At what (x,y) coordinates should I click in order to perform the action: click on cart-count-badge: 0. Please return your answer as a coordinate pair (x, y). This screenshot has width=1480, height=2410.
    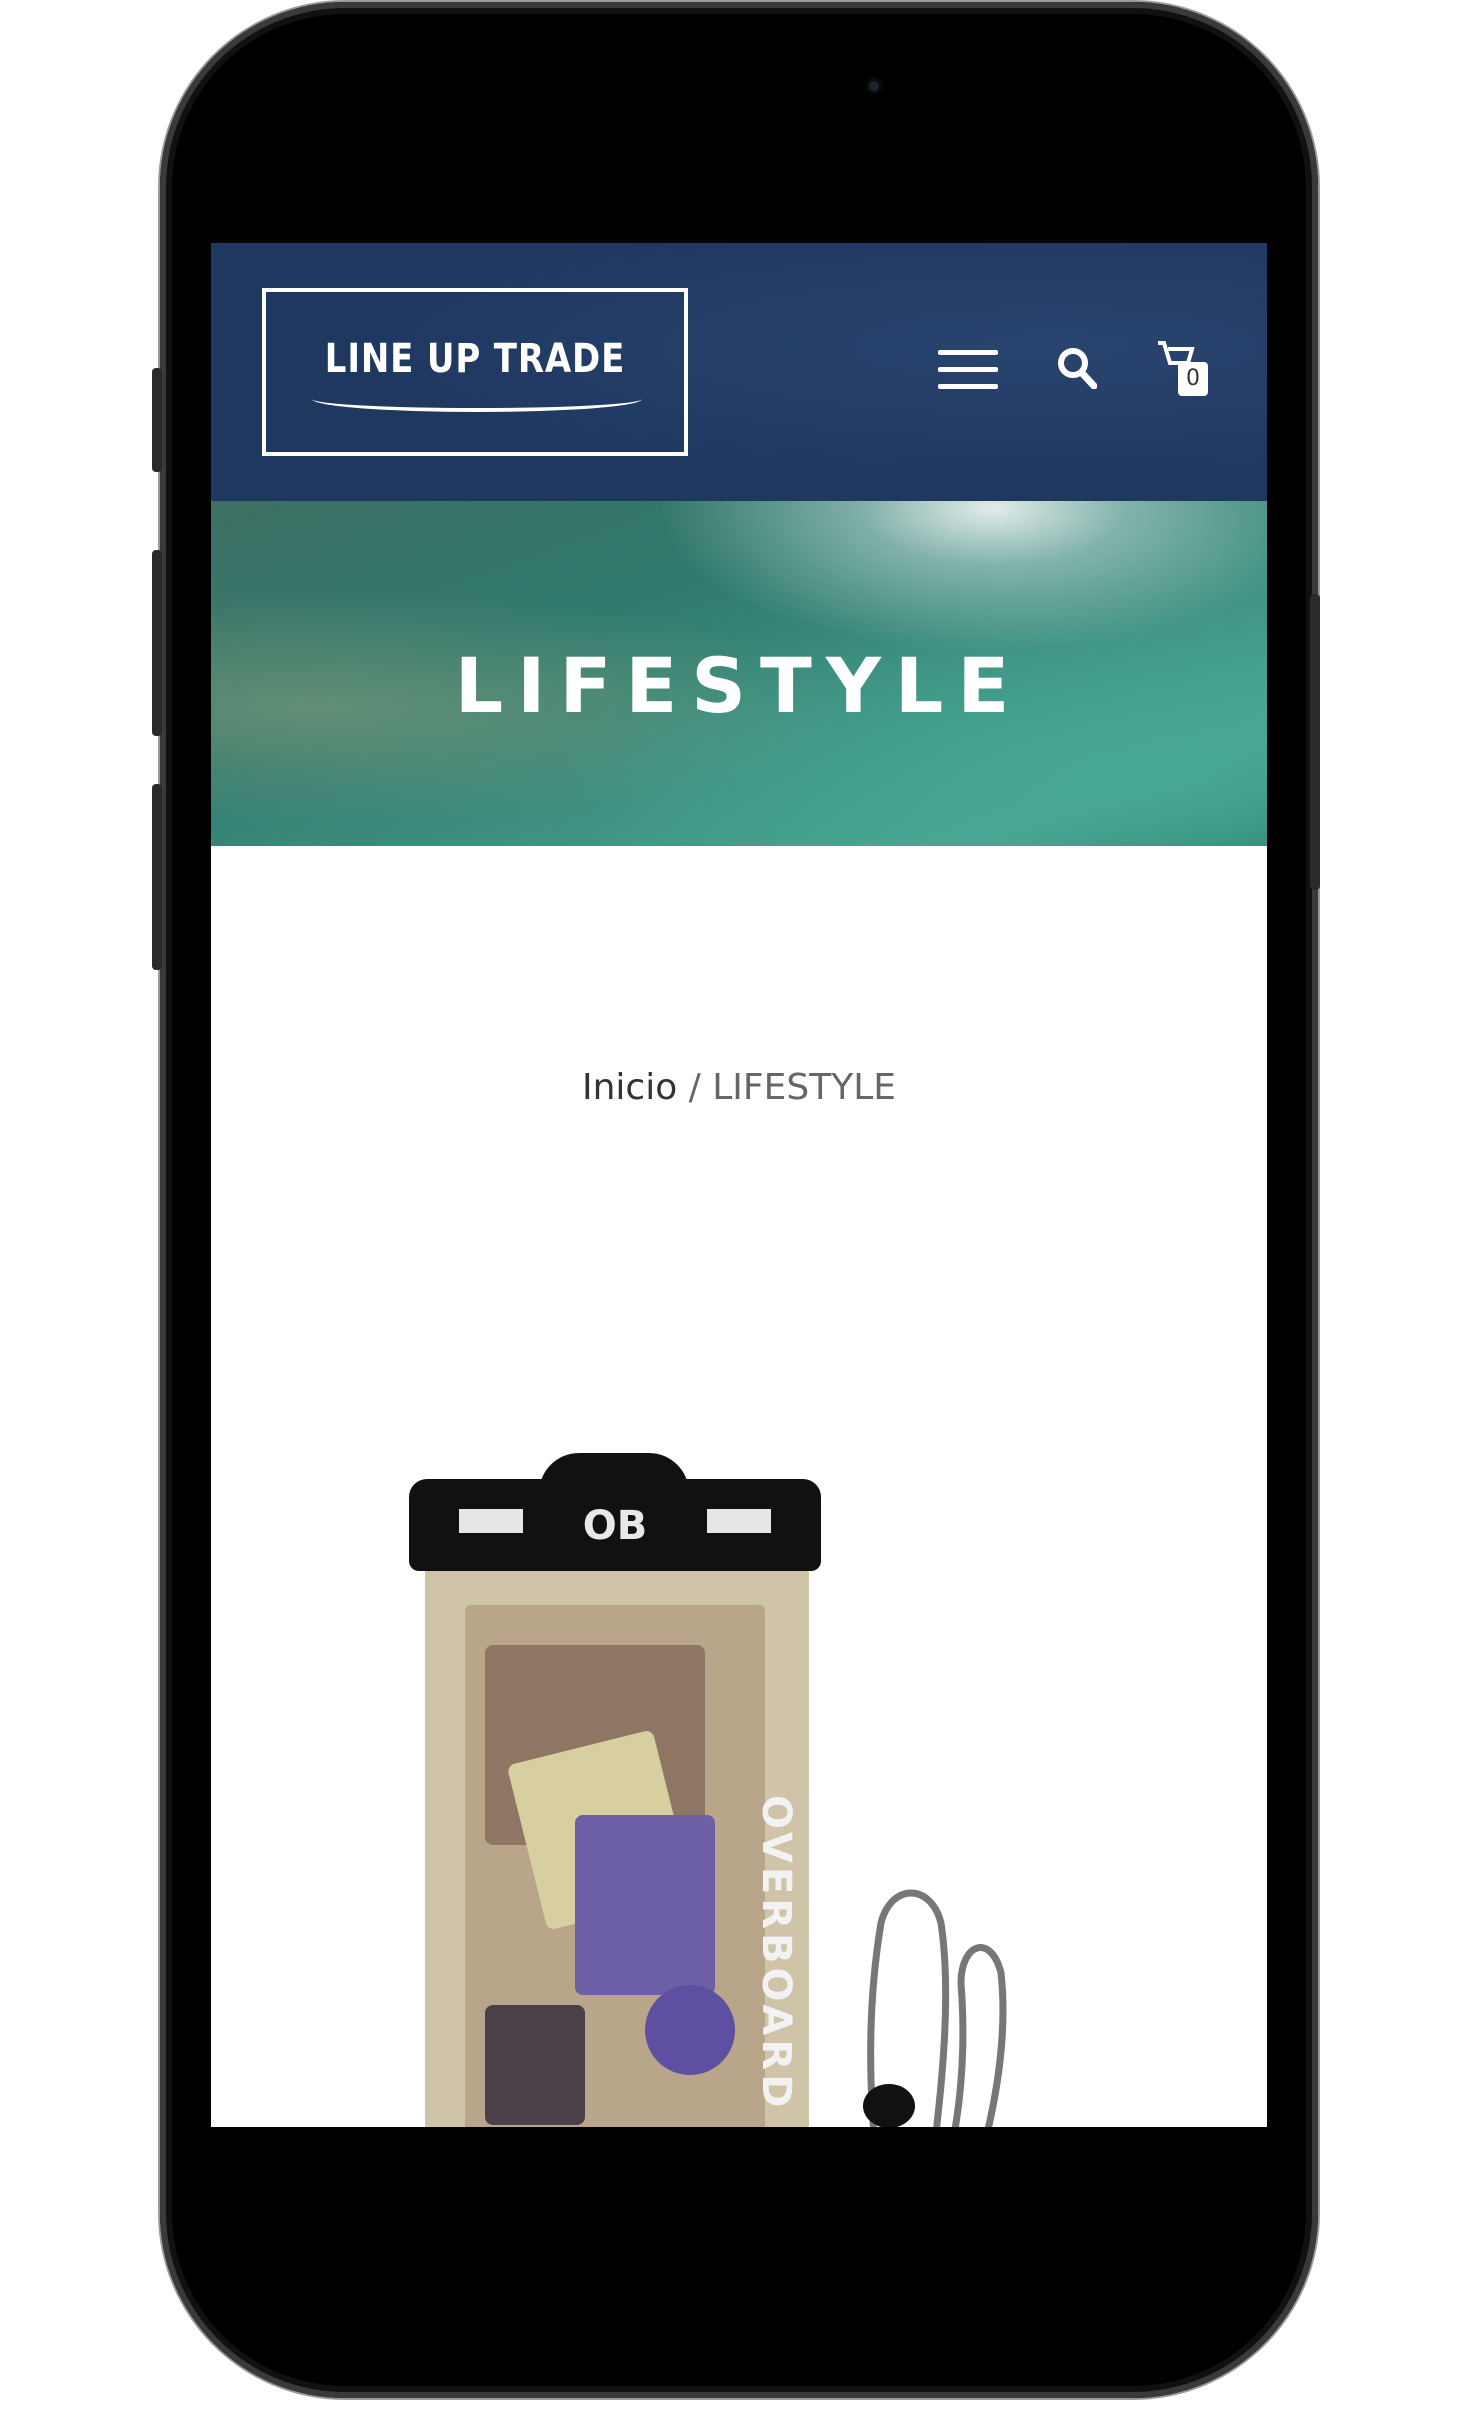
    Looking at the image, I should click on (1193, 379).